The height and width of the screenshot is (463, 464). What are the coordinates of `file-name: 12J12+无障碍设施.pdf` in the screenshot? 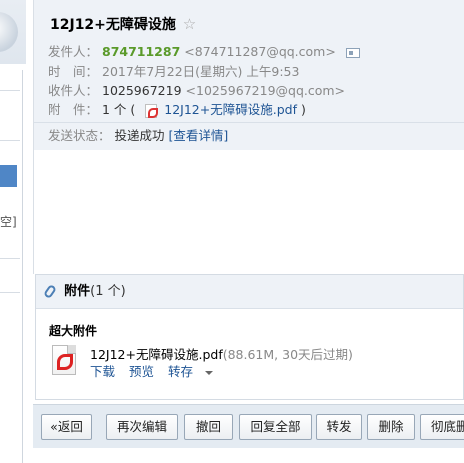 It's located at (156, 354).